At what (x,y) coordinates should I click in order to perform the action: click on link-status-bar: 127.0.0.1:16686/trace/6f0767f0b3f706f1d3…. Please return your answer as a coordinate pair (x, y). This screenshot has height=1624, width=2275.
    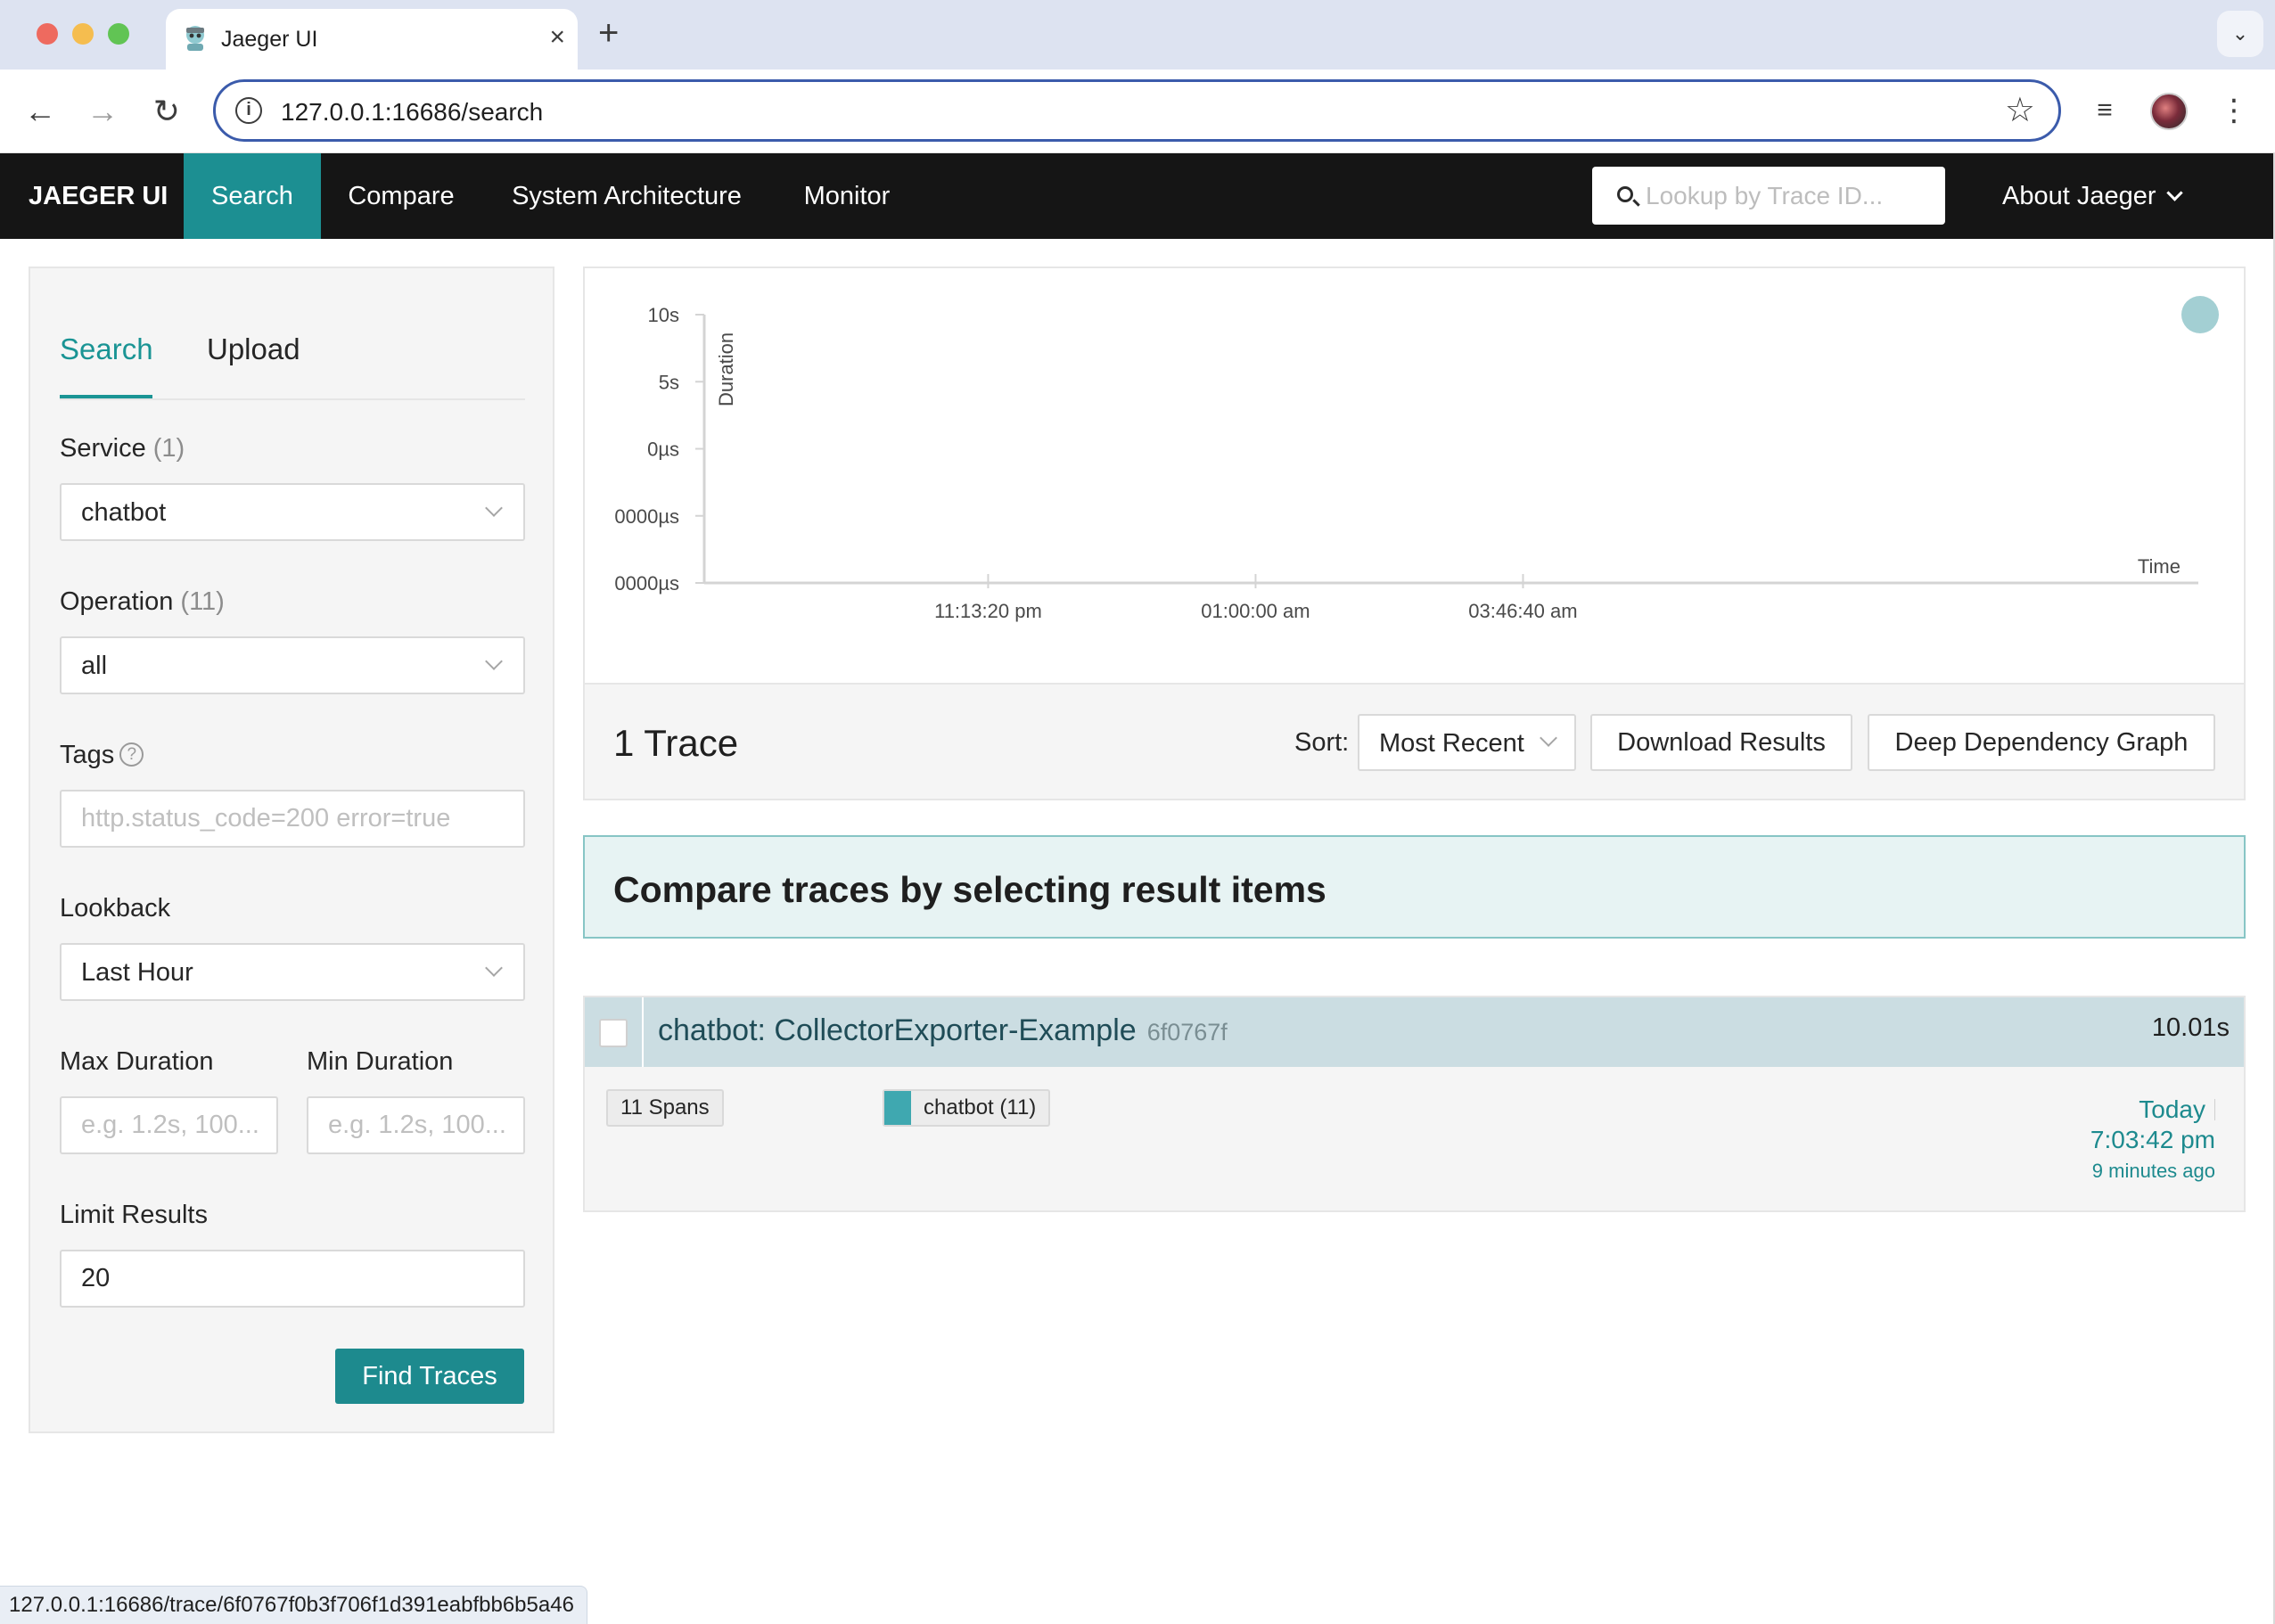
    Looking at the image, I should click on (293, 1605).